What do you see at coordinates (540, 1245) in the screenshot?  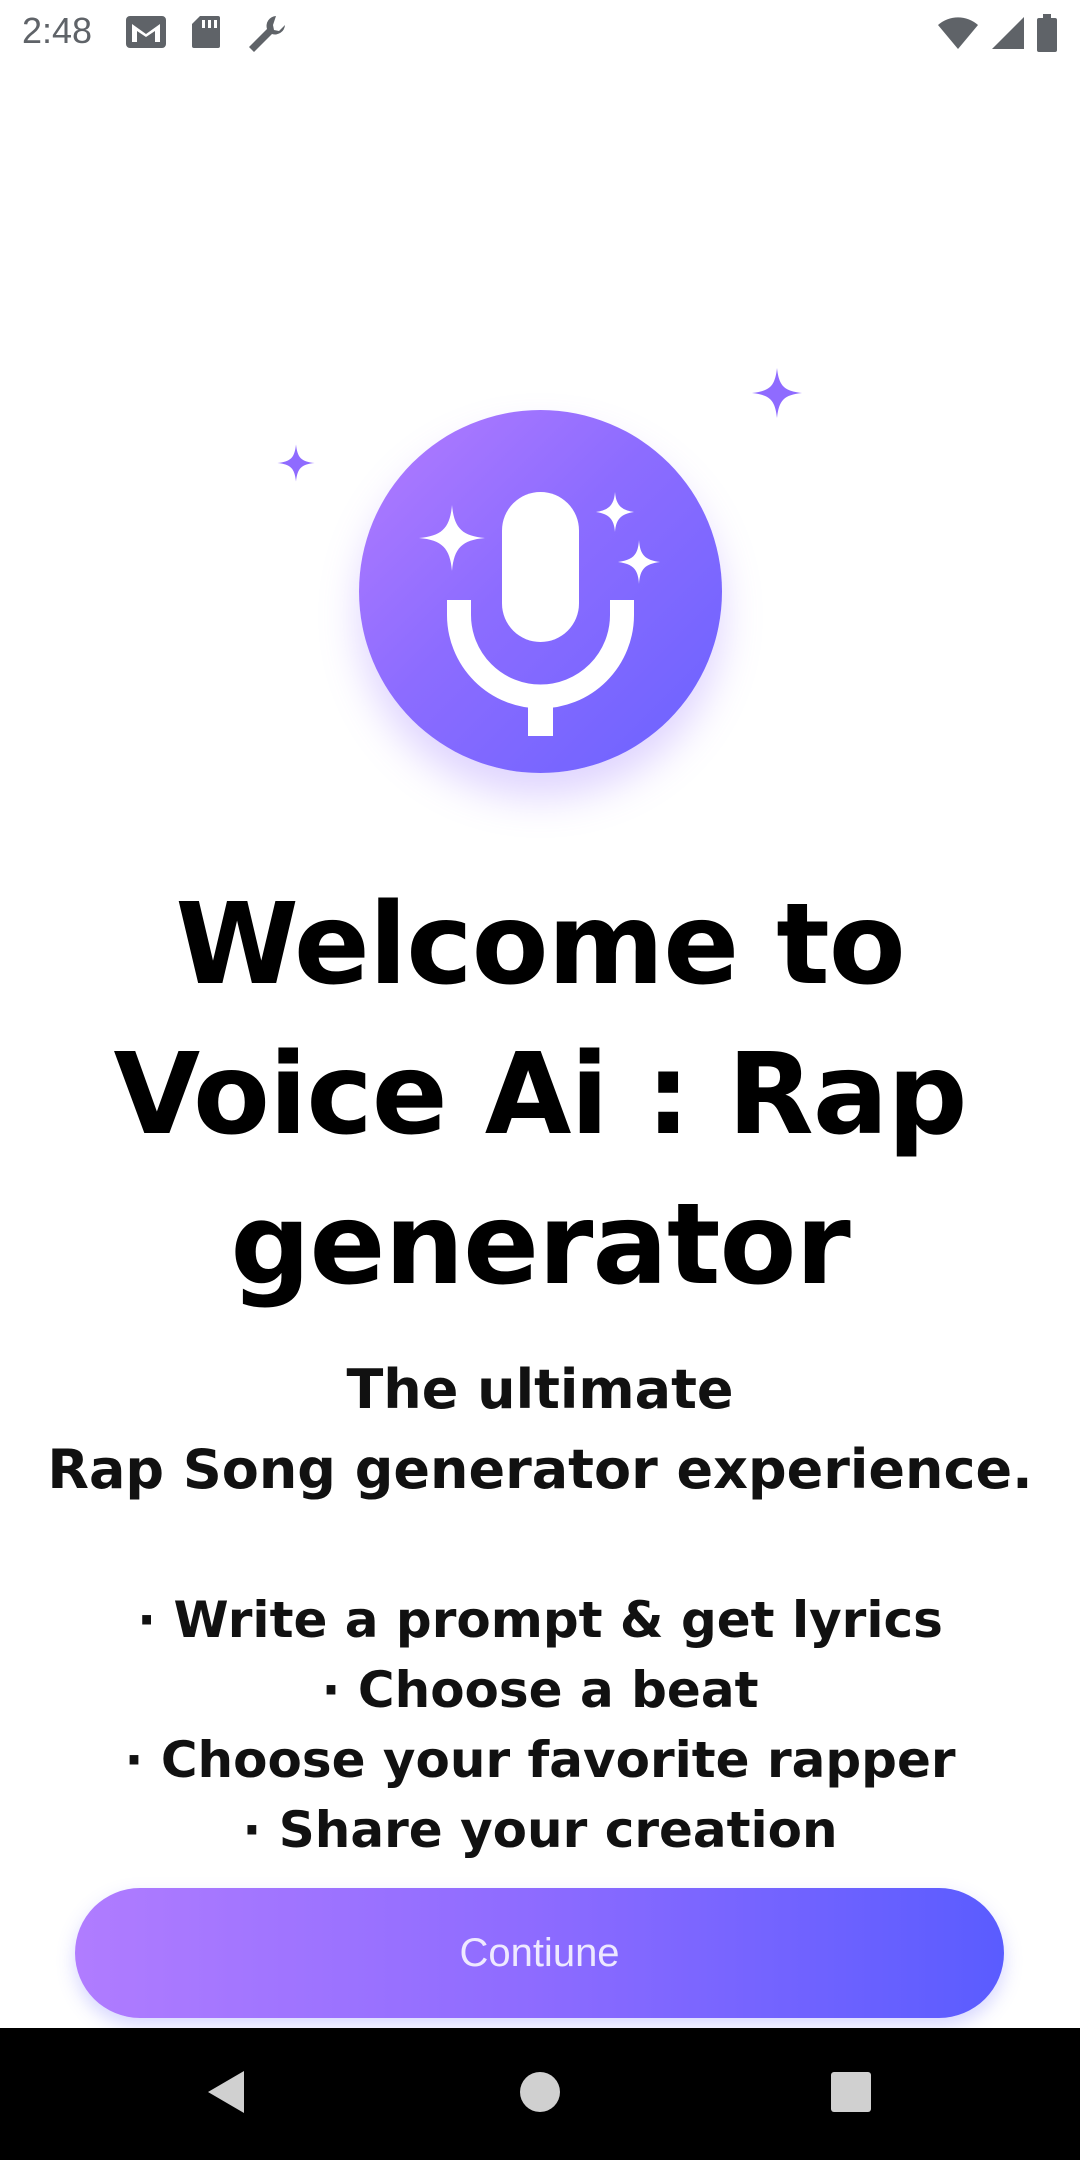 I see `title-line: generator` at bounding box center [540, 1245].